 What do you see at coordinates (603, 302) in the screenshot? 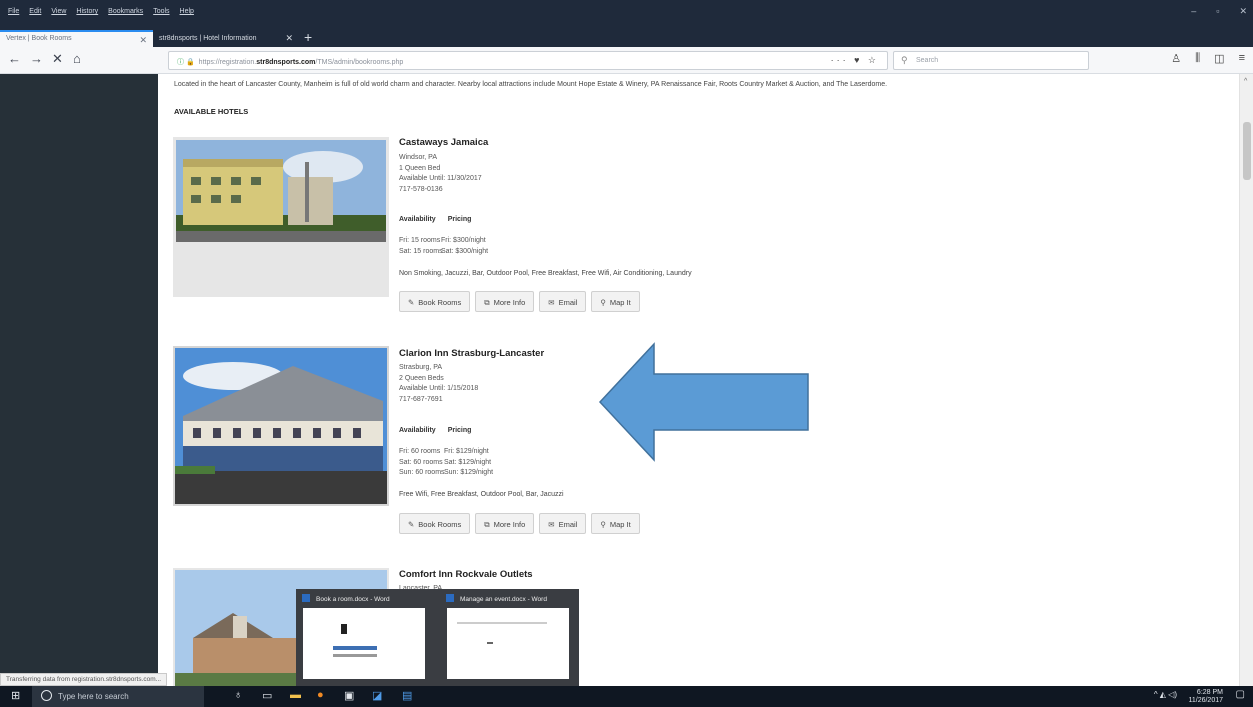
I see `map-marker-icon: ⚲` at bounding box center [603, 302].